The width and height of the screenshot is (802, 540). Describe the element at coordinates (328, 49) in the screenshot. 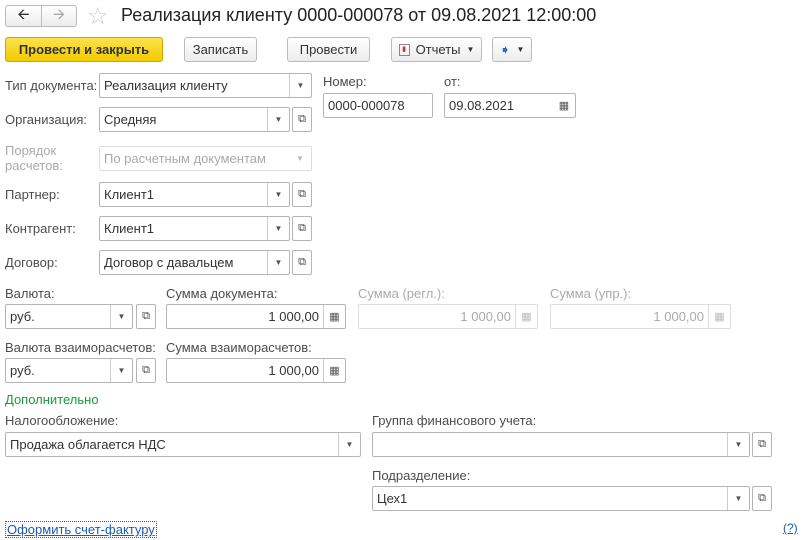

I see `post-button: Провести` at that location.